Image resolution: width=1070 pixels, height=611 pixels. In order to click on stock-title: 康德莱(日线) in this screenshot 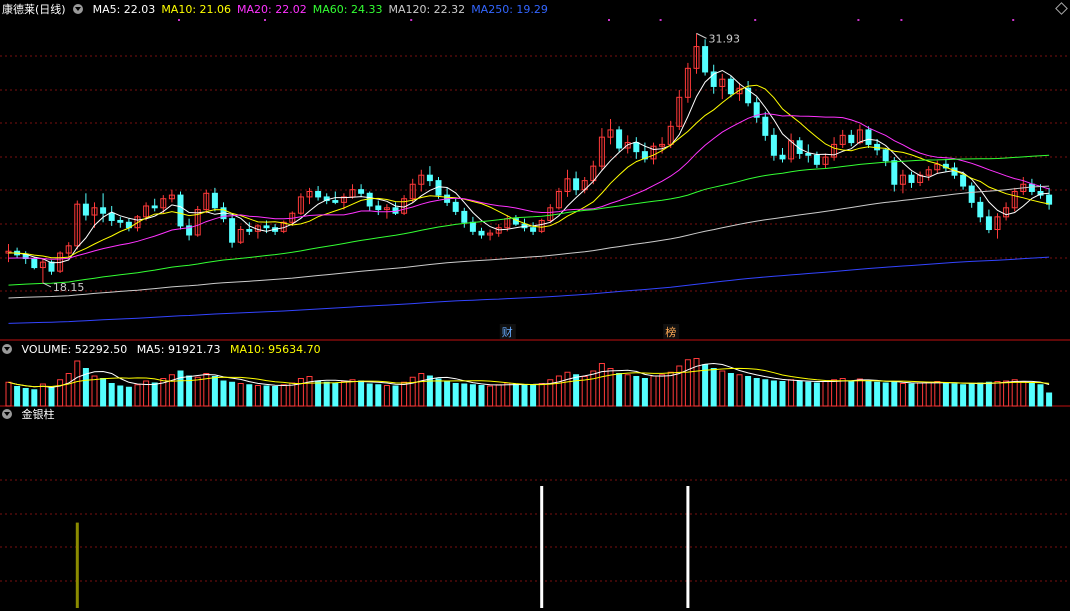, I will do `click(34, 9)`.